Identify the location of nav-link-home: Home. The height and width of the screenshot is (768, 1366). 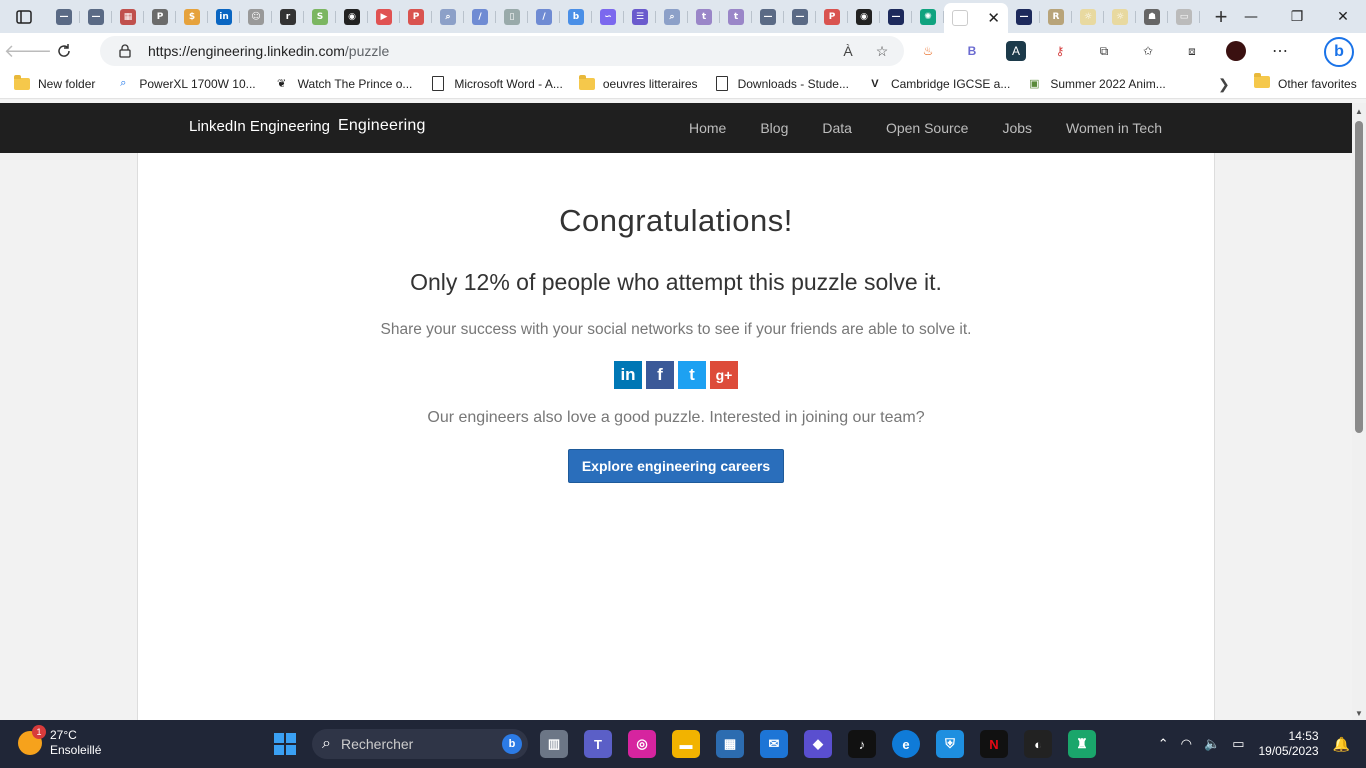
(707, 128).